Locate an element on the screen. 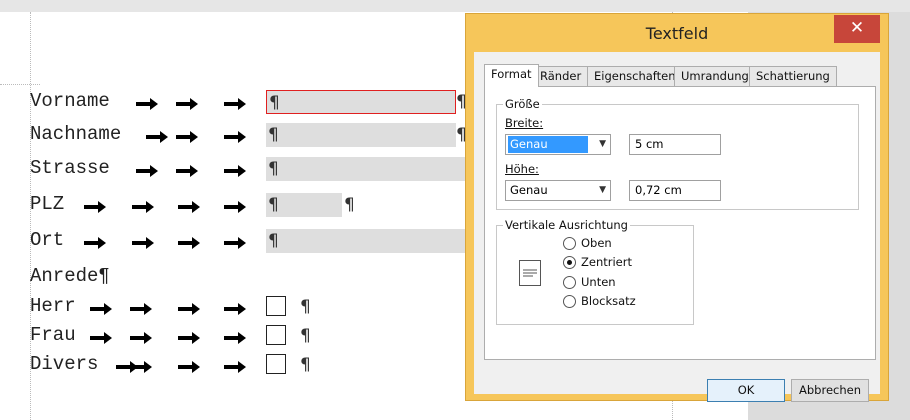 The height and width of the screenshot is (420, 910). document-top-band is located at coordinates (455, 6).